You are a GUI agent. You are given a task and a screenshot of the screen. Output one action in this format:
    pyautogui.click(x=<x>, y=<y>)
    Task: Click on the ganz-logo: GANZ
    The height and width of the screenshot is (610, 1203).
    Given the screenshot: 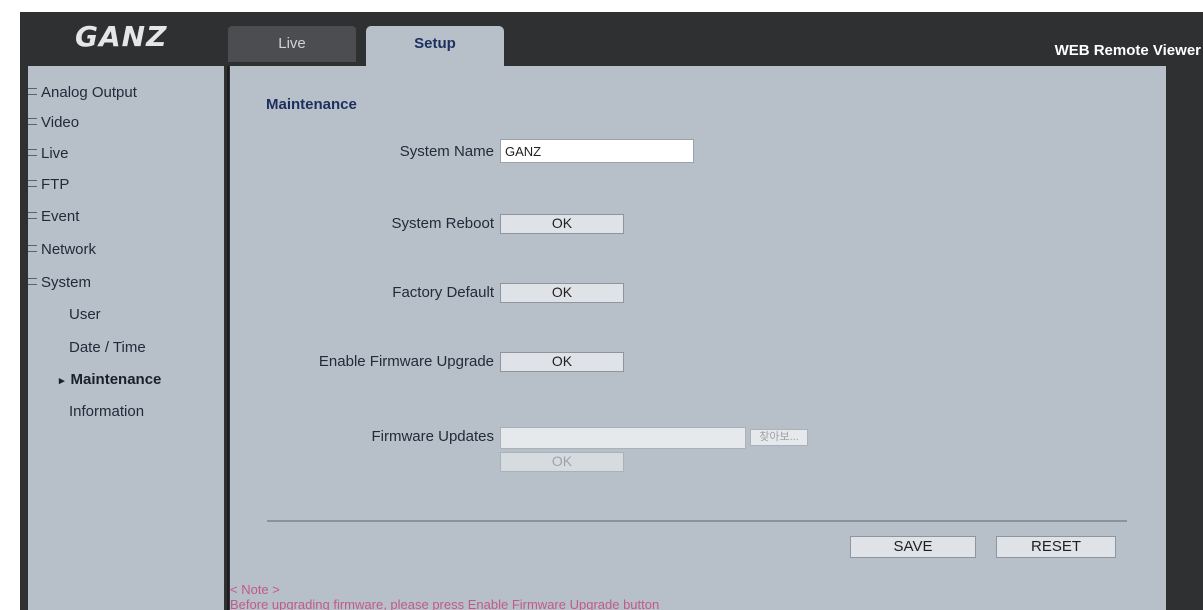 What is the action you would take?
    pyautogui.click(x=121, y=36)
    